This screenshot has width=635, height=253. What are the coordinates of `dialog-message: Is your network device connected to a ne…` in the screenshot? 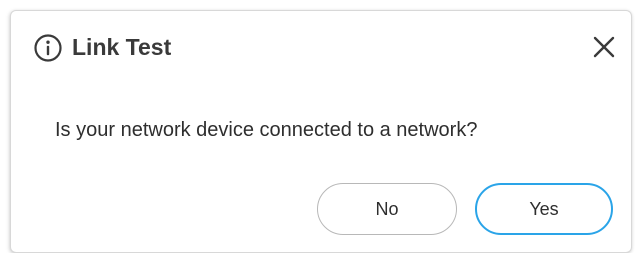 It's located at (266, 130).